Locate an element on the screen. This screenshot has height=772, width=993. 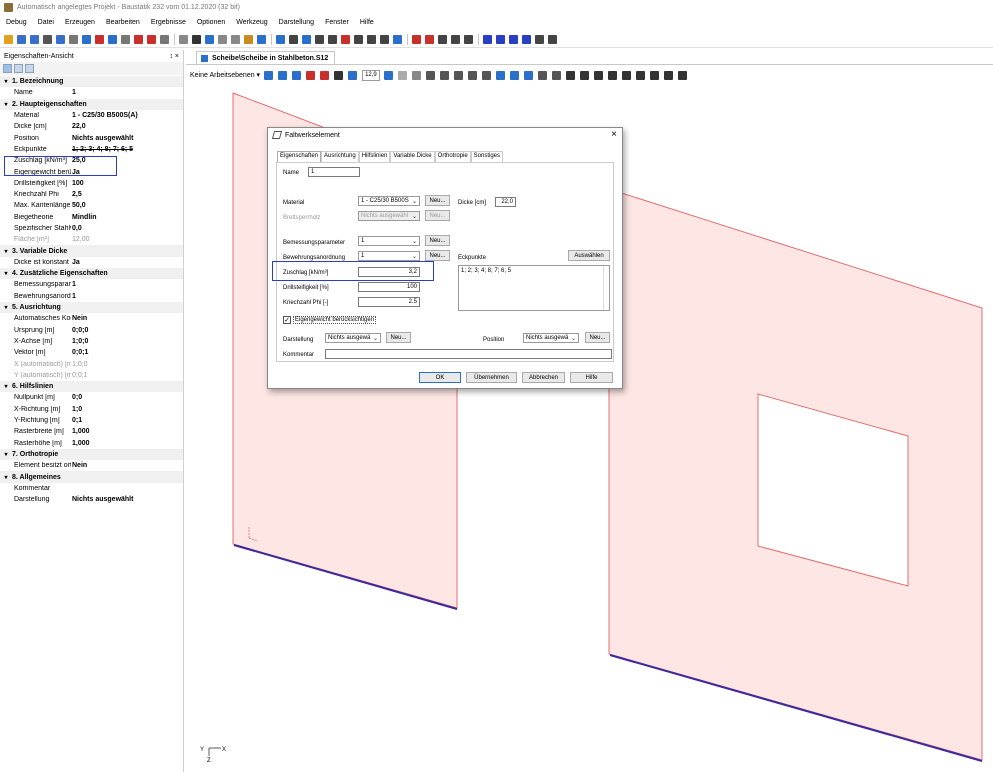
property-value: 0,0 is located at coordinates (76, 228).